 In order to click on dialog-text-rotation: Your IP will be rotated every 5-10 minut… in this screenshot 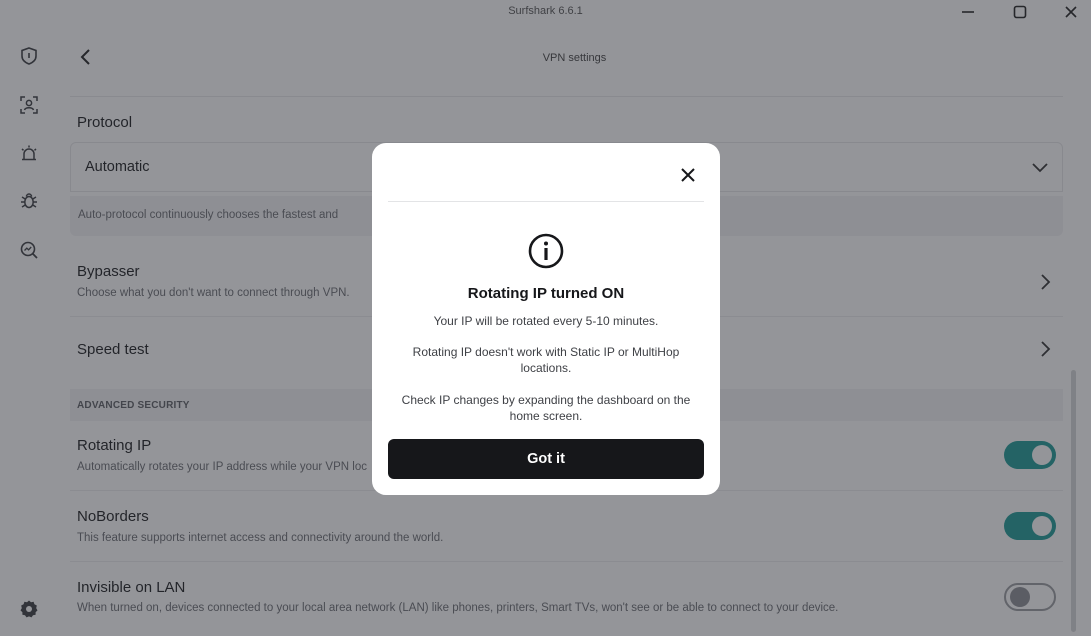, I will do `click(546, 321)`.